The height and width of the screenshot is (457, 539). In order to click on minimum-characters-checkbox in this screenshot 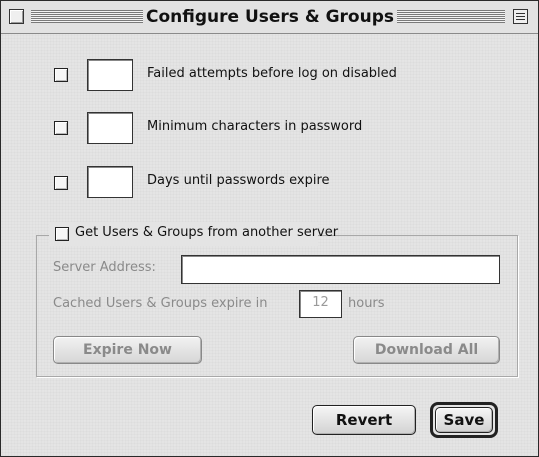, I will do `click(61, 128)`.